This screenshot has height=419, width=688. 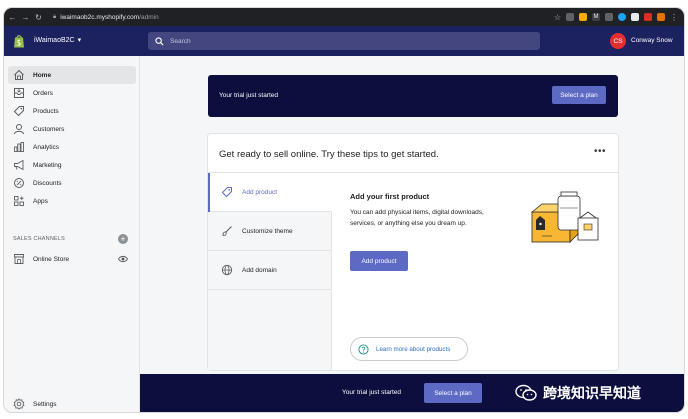 I want to click on sidebar-item-marketing: Marketing, so click(x=72, y=165).